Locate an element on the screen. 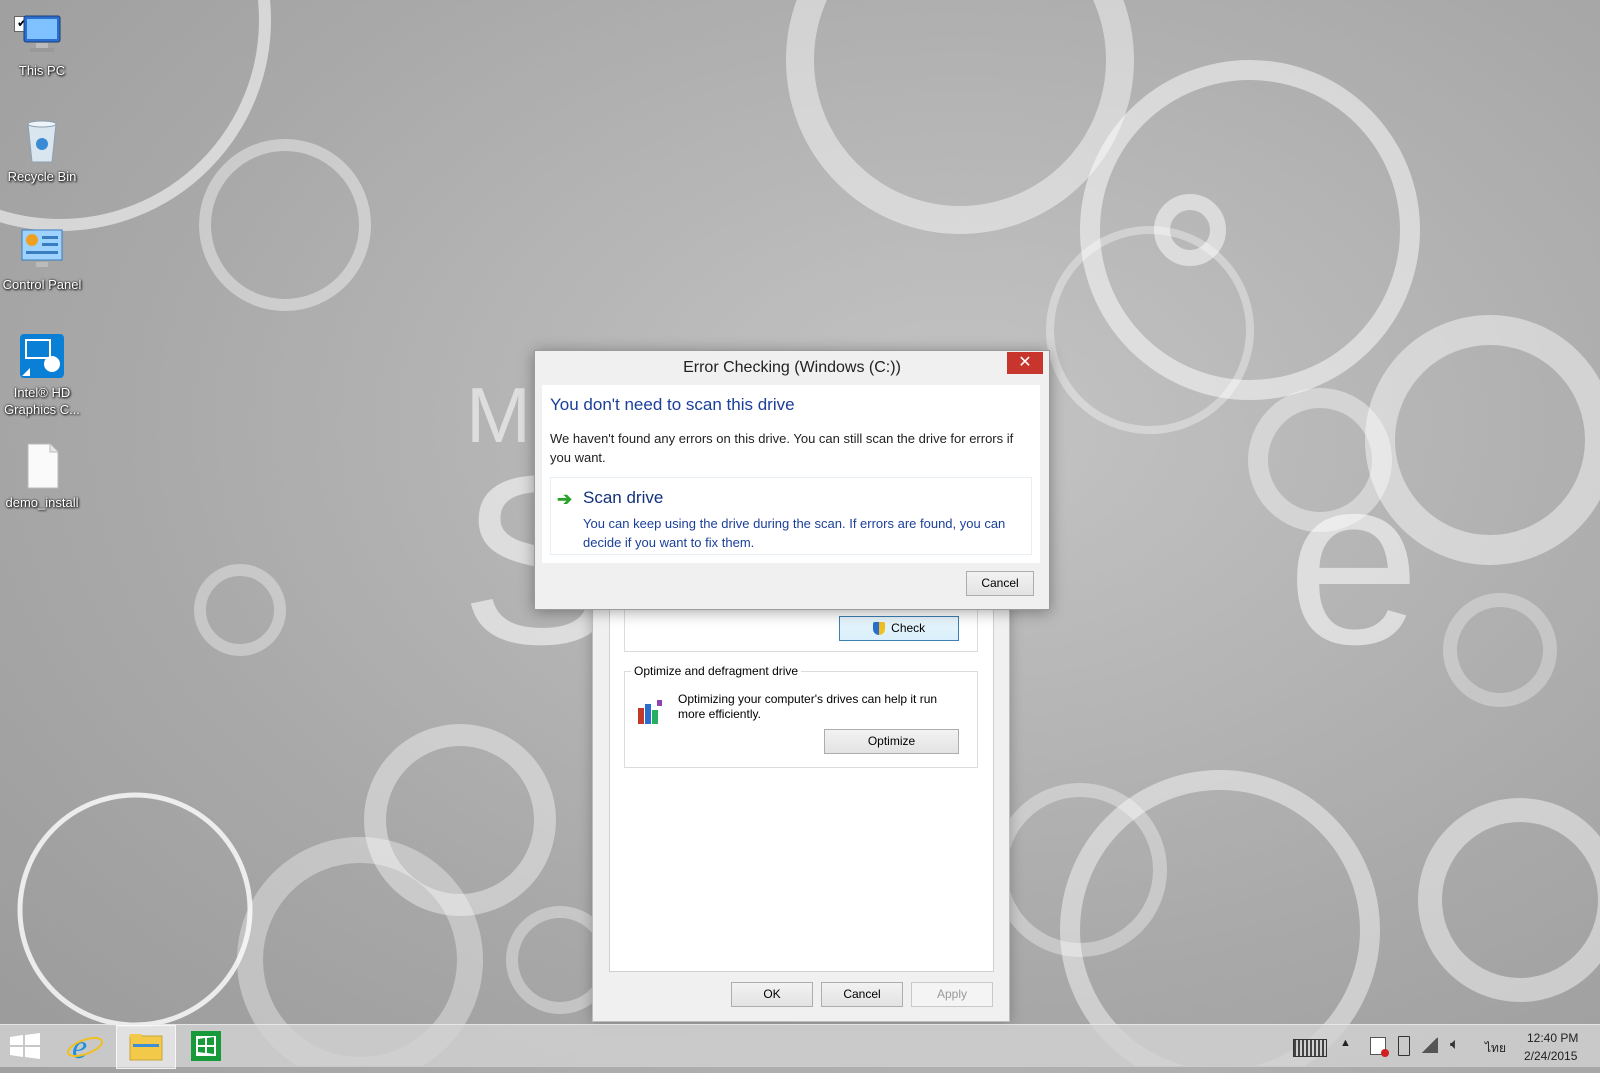 This screenshot has height=1073, width=1600. internet-explorer-button: e is located at coordinates (85, 1046).